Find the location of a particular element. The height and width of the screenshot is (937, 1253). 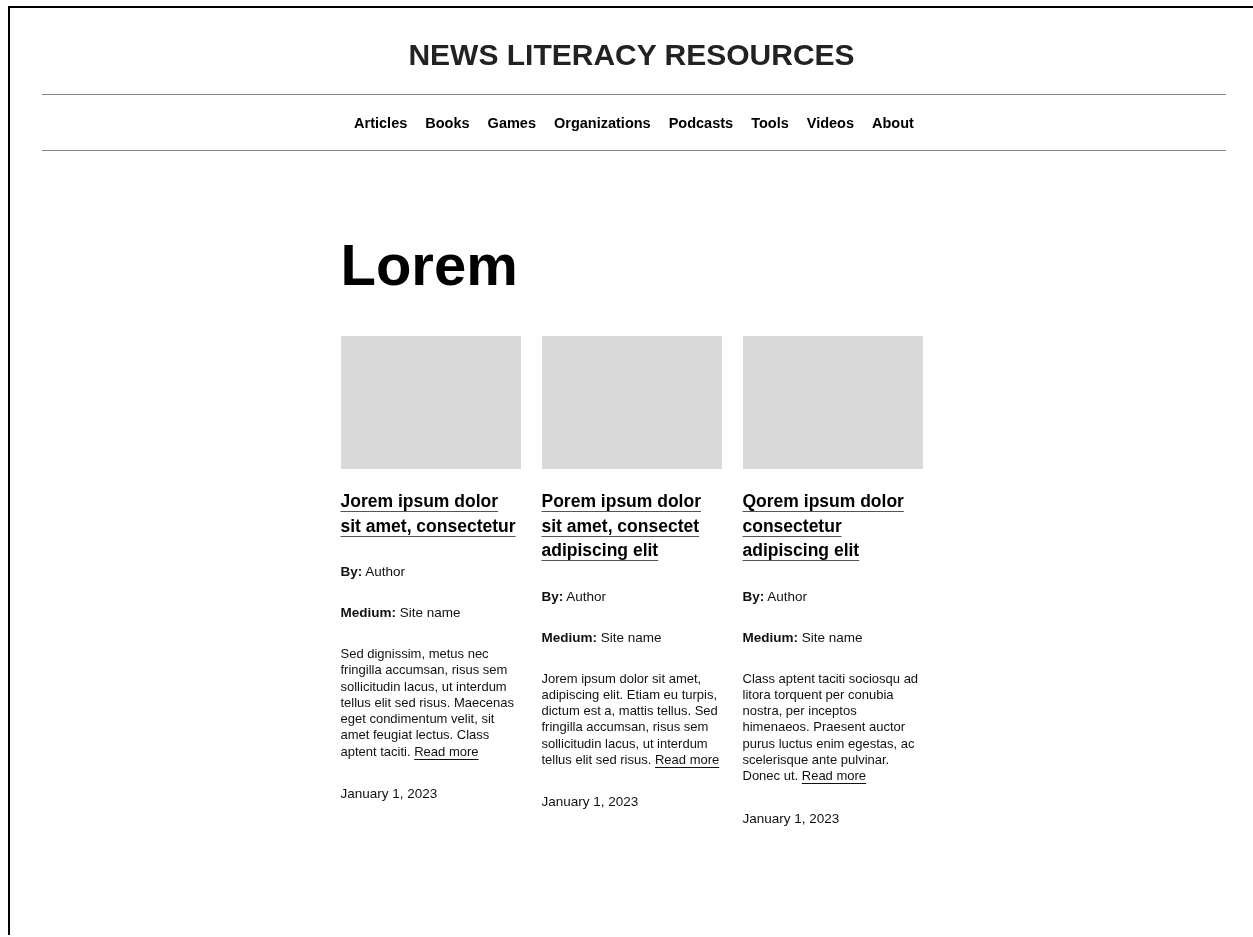

nav-link: Games is located at coordinates (511, 123).